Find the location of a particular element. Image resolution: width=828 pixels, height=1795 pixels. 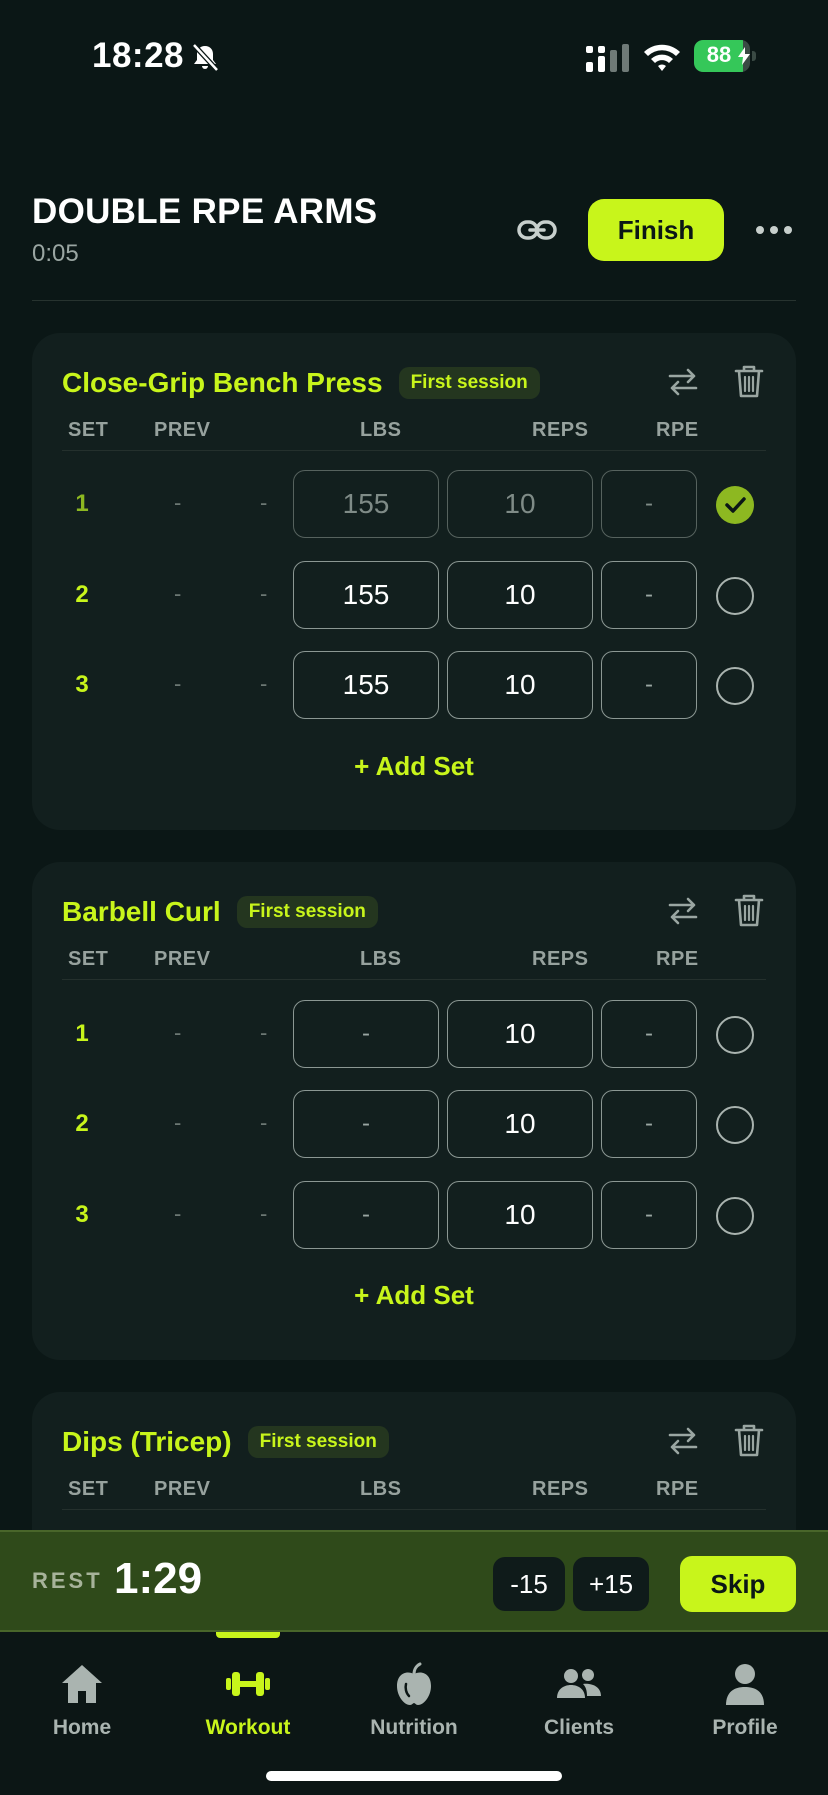

set-number: 1 is located at coordinates (82, 1033).